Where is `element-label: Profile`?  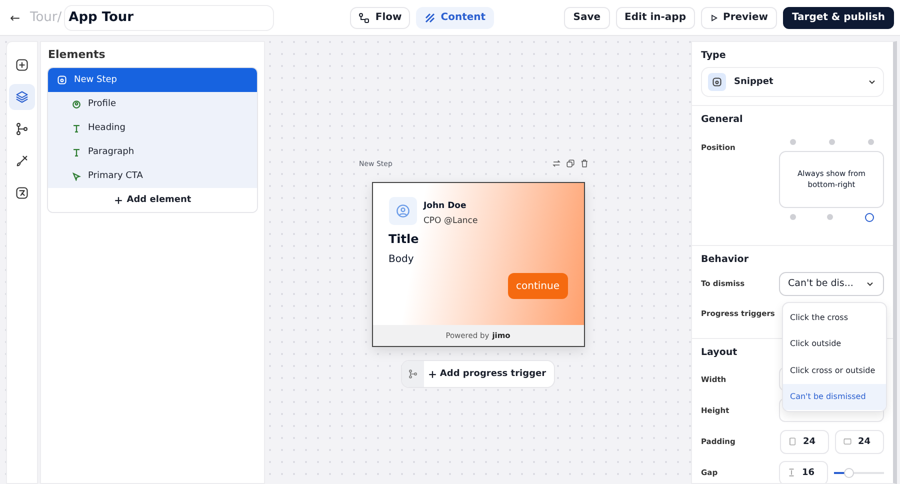 element-label: Profile is located at coordinates (102, 104).